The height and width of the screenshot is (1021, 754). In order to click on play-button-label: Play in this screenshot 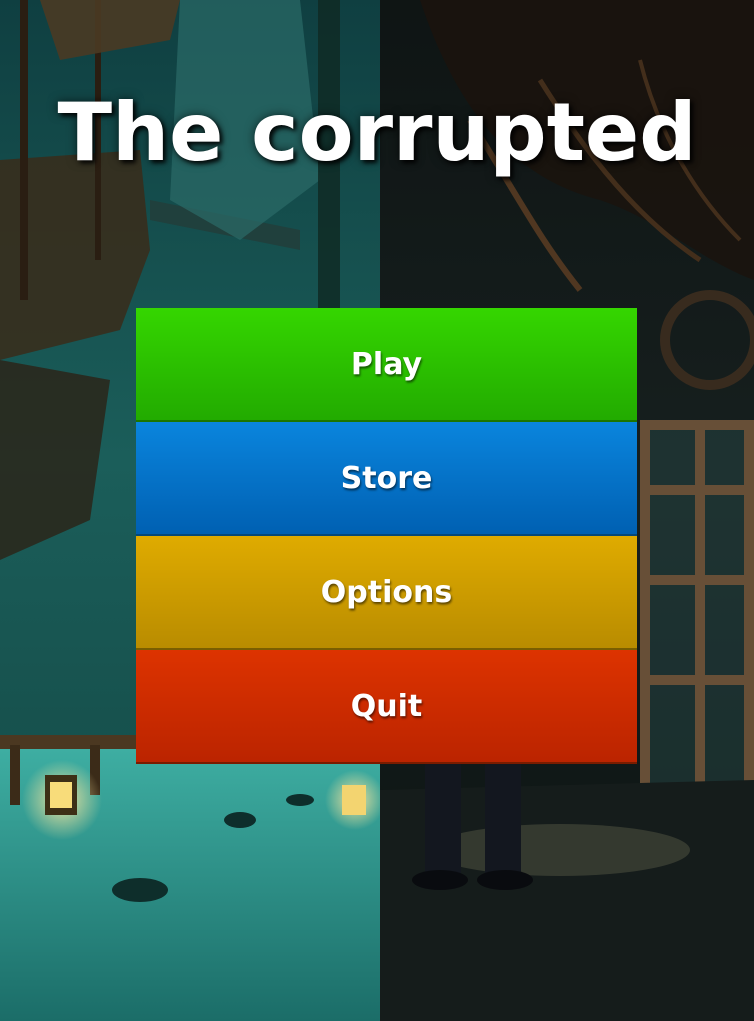, I will do `click(386, 364)`.